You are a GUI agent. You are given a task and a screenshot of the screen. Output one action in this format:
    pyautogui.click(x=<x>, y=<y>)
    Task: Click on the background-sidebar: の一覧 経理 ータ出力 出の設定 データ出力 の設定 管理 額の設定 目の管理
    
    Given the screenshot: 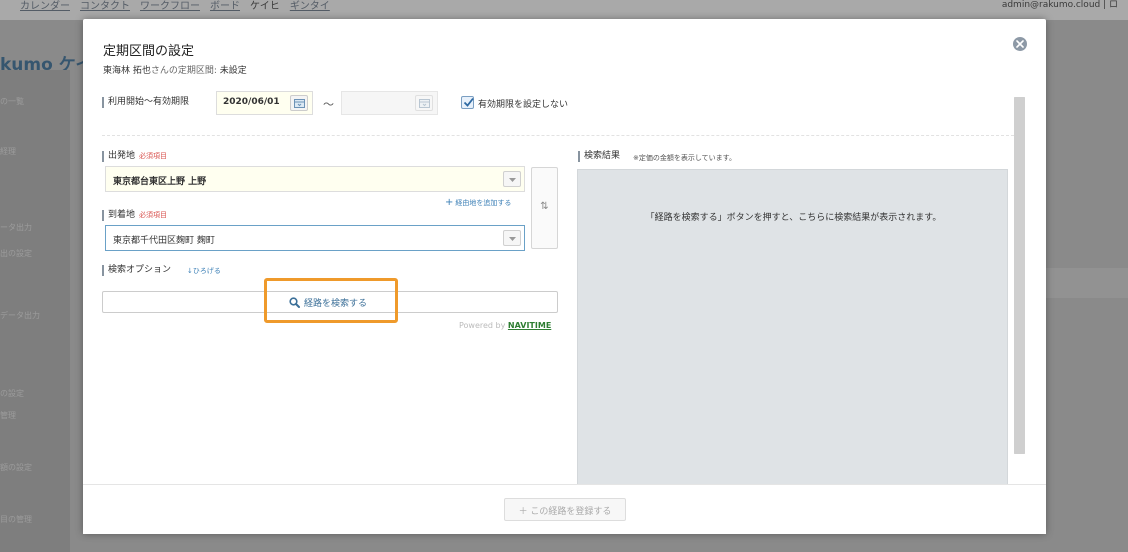 What is the action you would take?
    pyautogui.click(x=35, y=311)
    